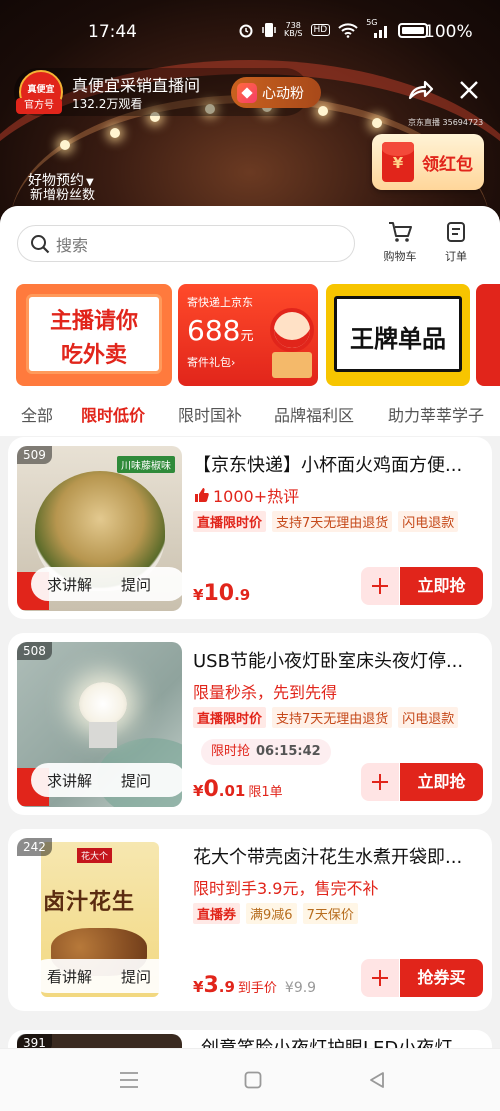 This screenshot has width=500, height=1111. I want to click on fan-button: 心动粉, so click(276, 92).